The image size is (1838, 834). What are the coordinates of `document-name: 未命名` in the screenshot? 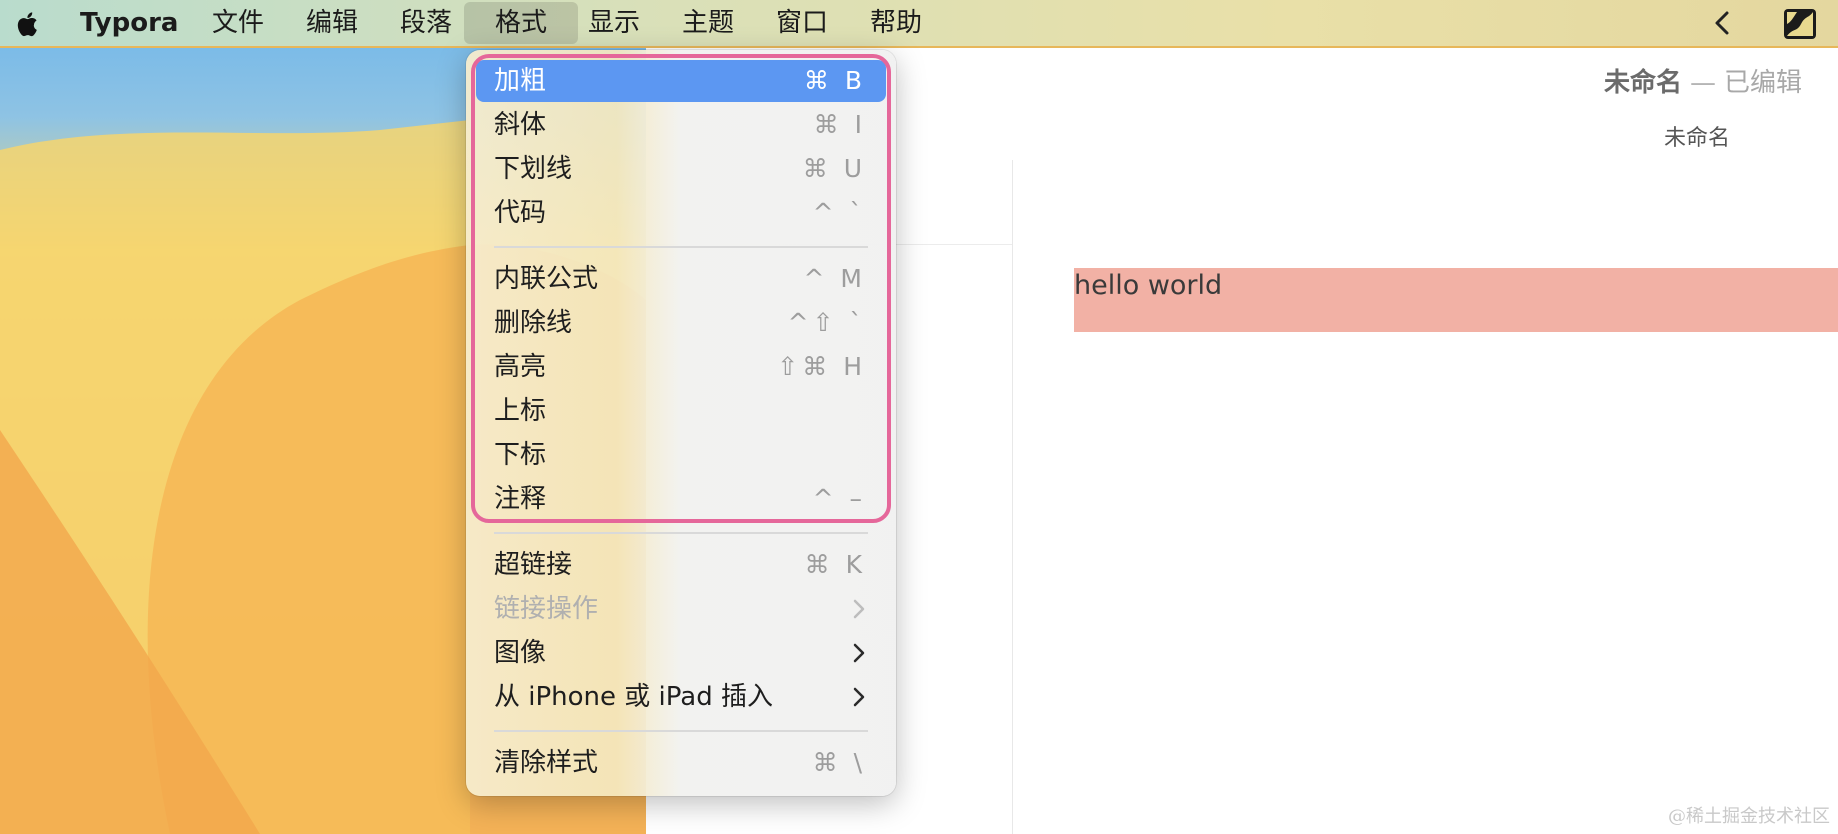 It's located at (1642, 83).